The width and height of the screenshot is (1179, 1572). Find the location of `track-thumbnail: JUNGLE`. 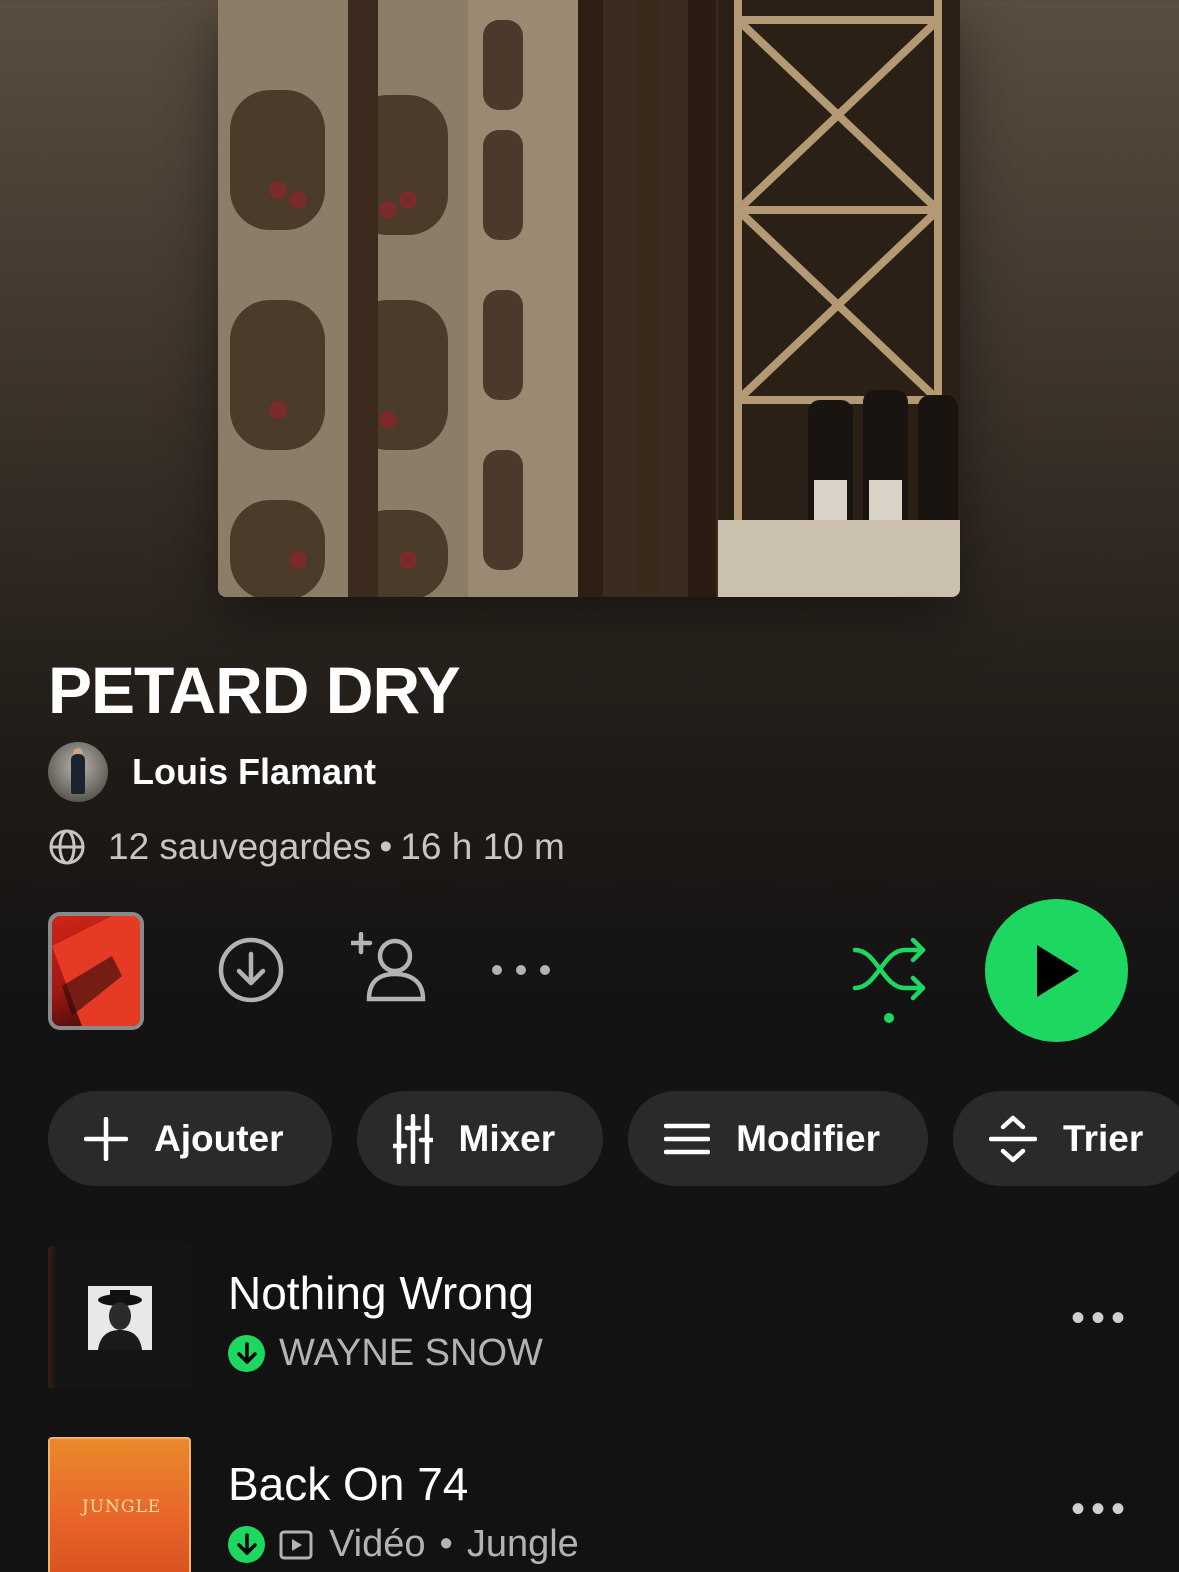

track-thumbnail: JUNGLE is located at coordinates (119, 1504).